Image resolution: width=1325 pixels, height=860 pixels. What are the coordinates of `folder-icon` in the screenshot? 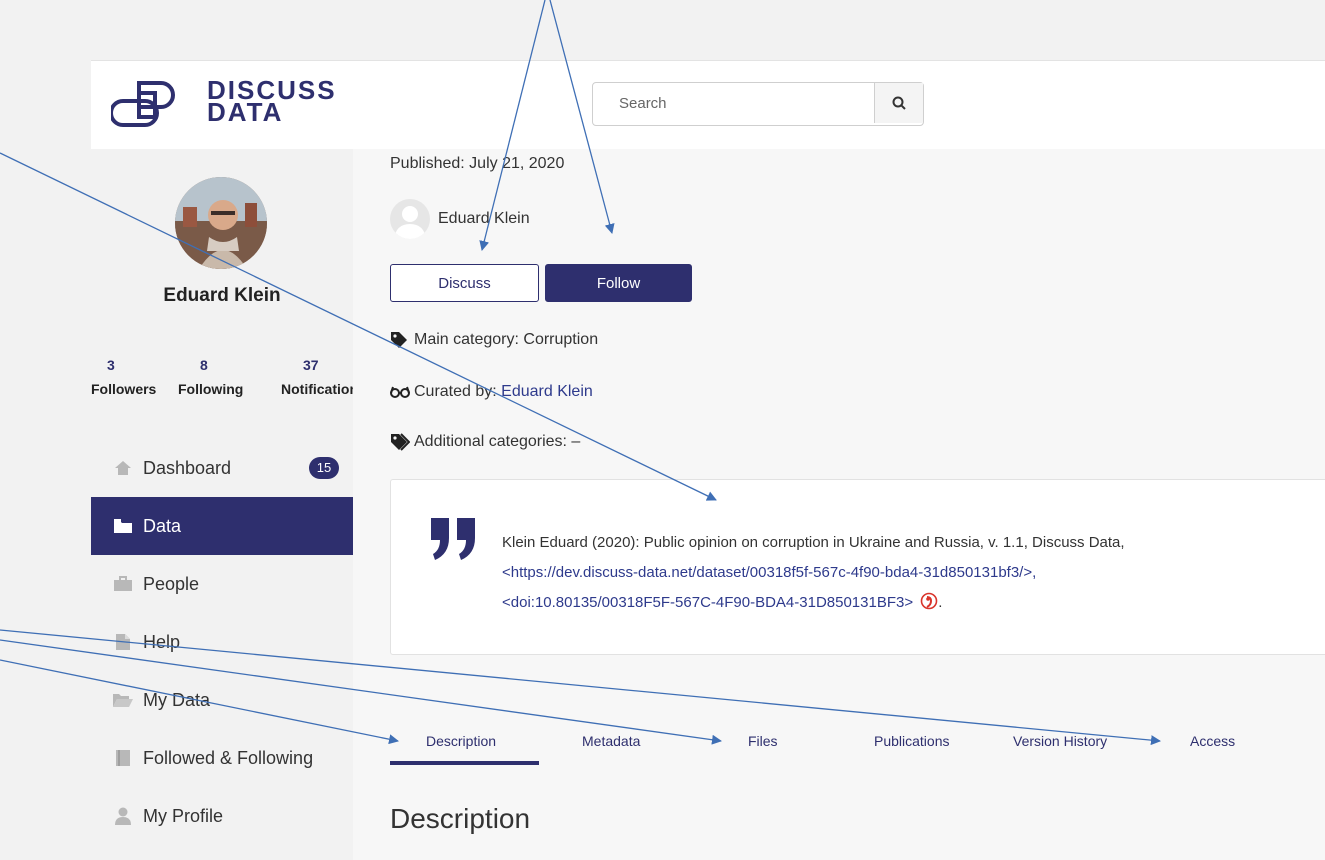 It's located at (123, 526).